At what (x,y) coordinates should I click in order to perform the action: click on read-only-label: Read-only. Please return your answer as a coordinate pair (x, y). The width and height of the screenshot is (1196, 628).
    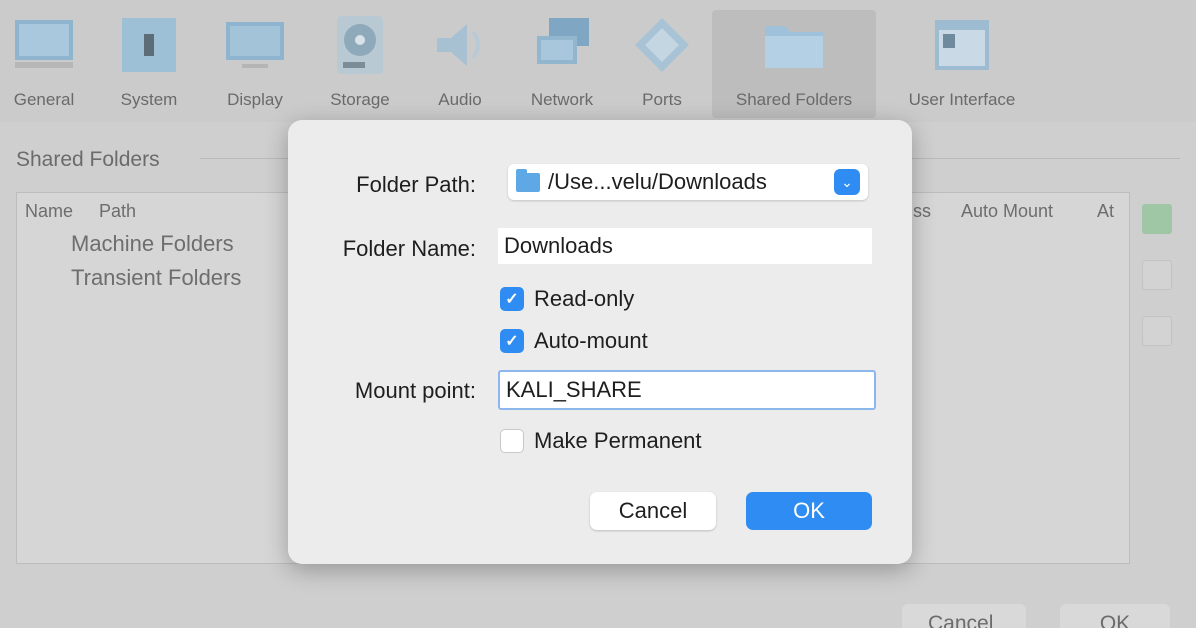
    Looking at the image, I should click on (584, 298).